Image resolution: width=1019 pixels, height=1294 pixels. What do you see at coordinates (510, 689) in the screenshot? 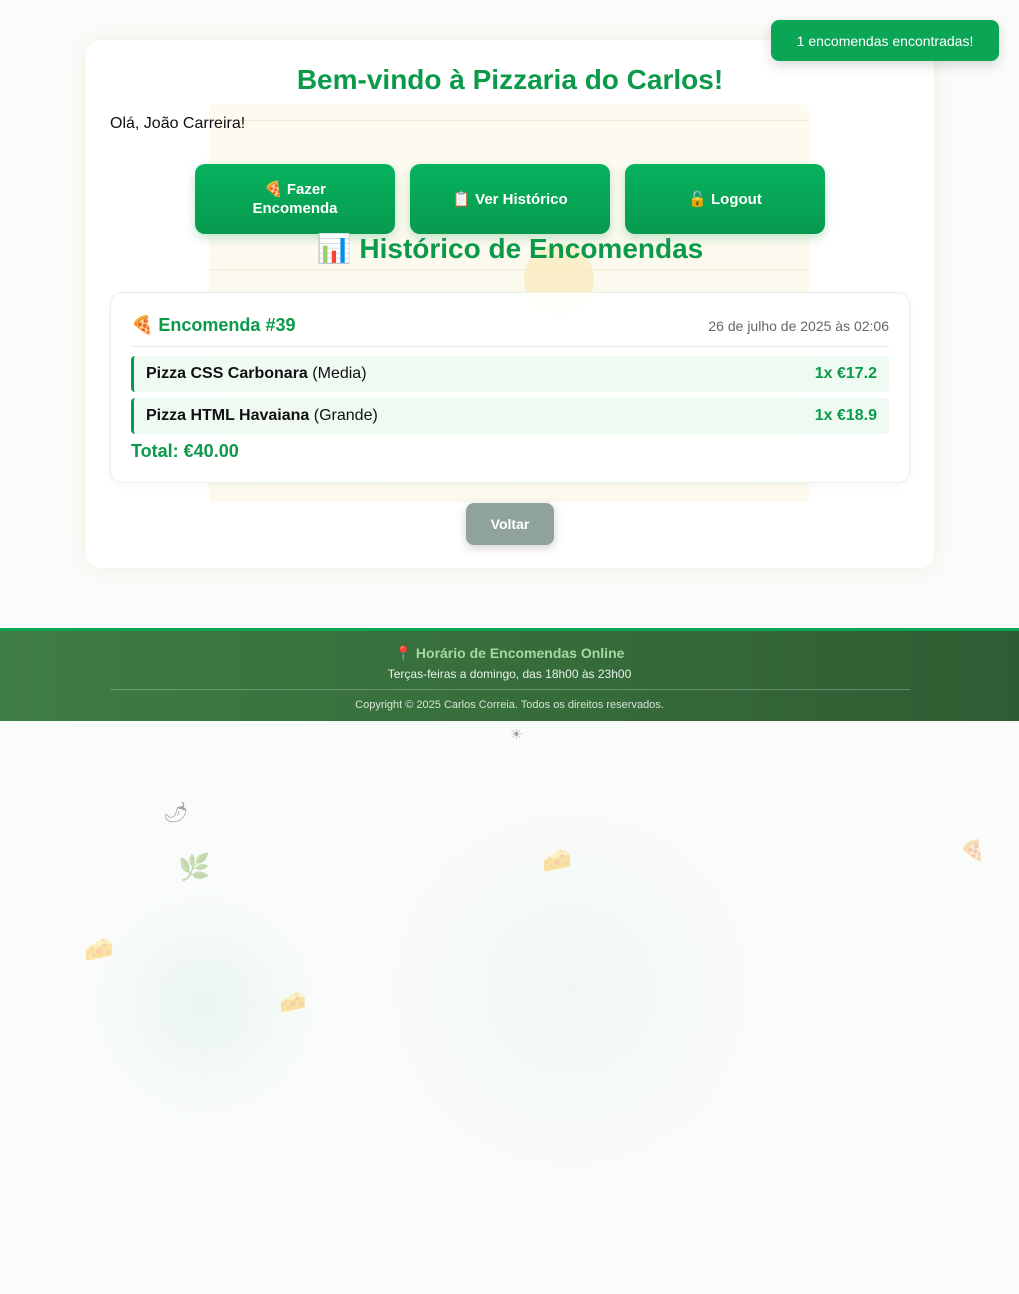
I see `footer-divider` at bounding box center [510, 689].